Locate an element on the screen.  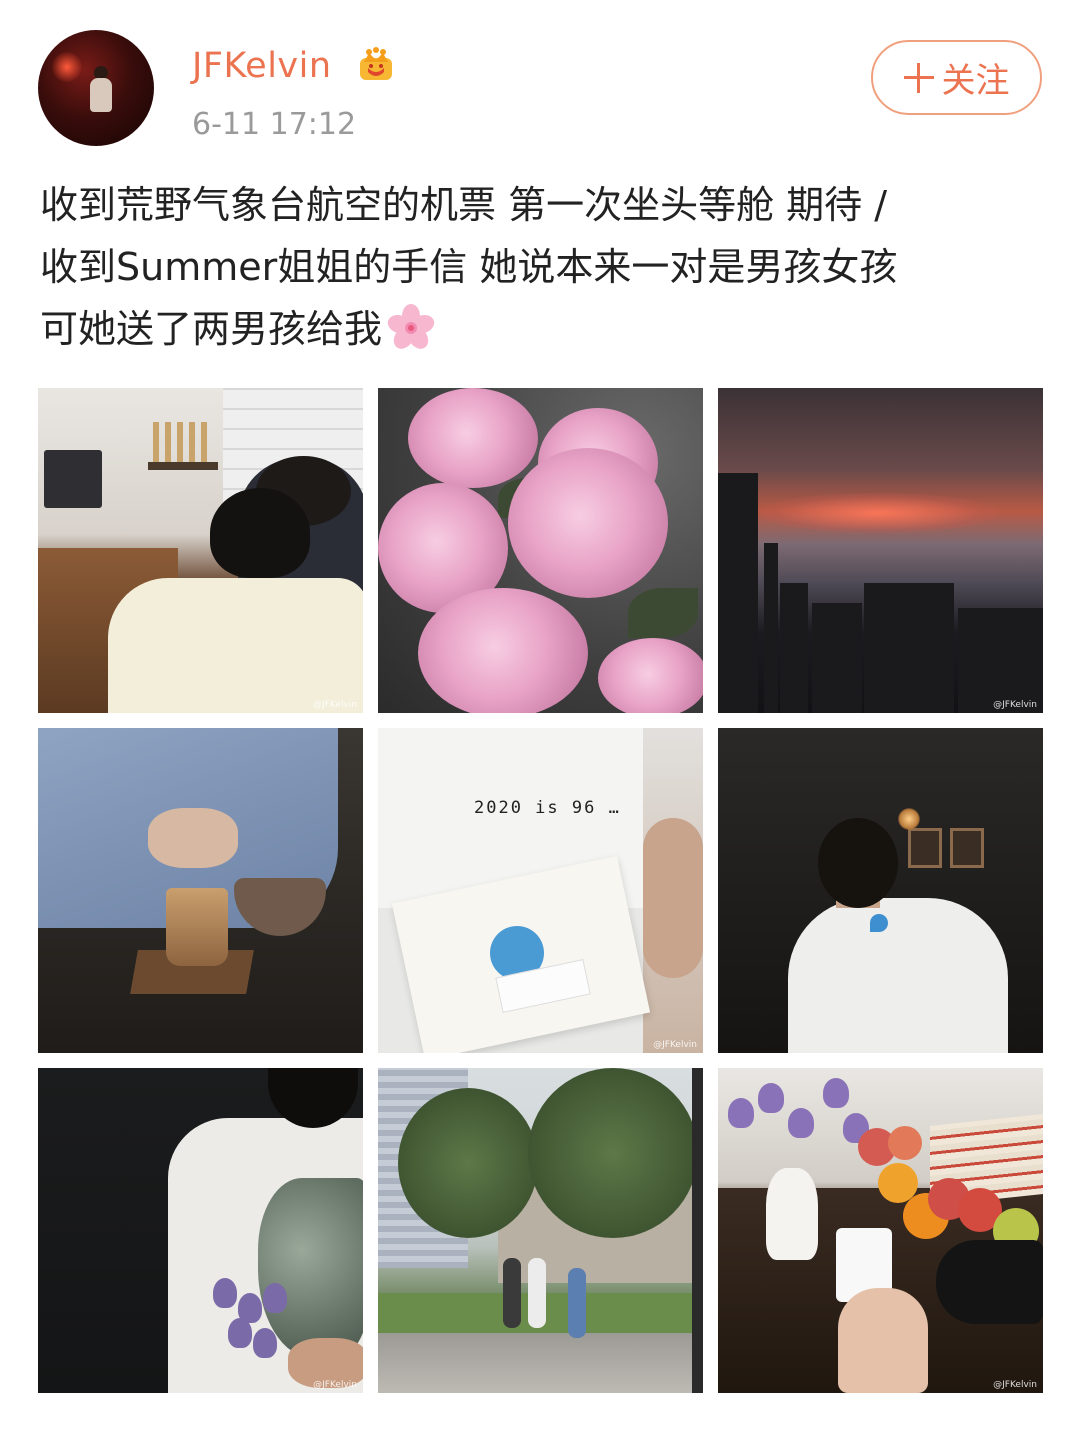
cherry-blossom-icon is located at coordinates (411, 326).